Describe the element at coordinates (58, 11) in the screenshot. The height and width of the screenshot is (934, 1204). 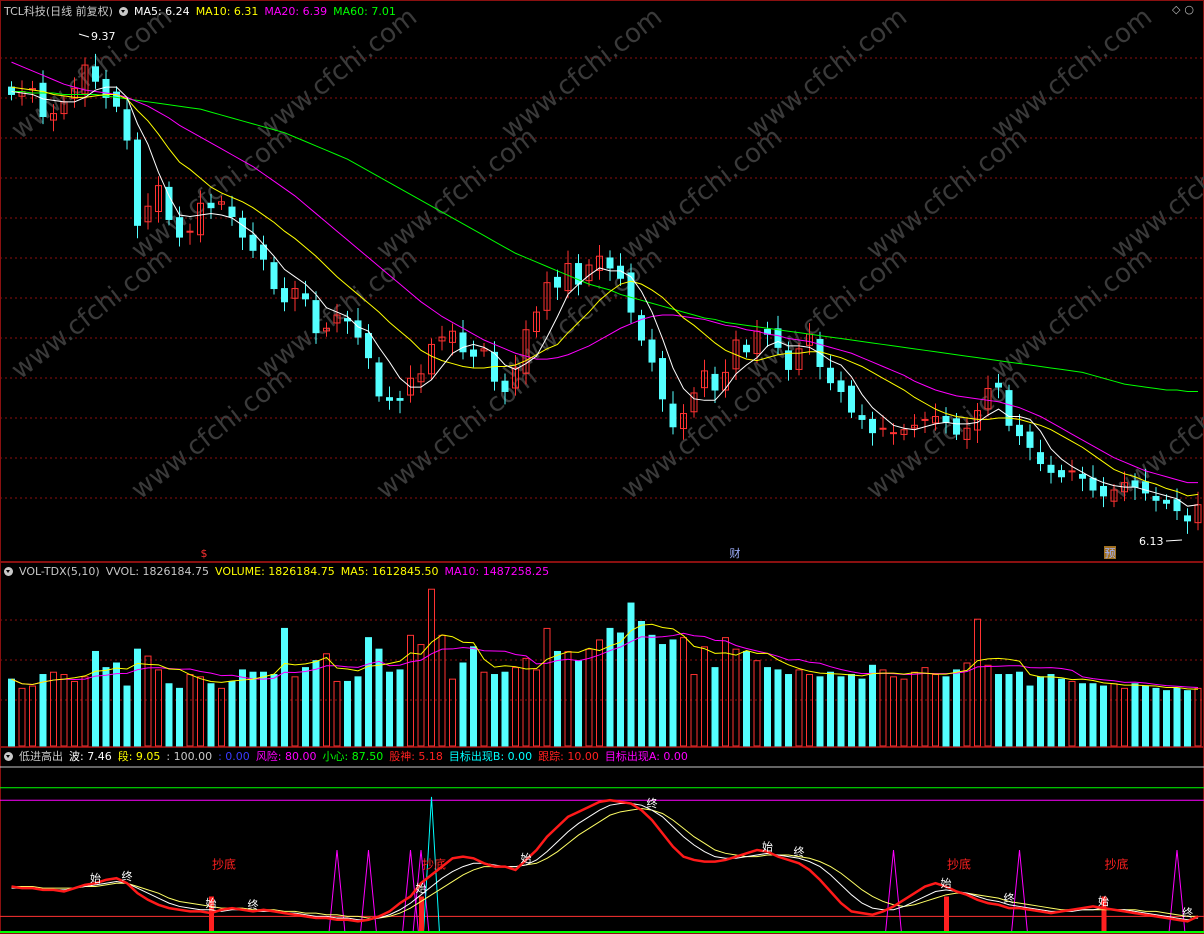
I see `chart-title: TCL科技(日线 前复权)` at that location.